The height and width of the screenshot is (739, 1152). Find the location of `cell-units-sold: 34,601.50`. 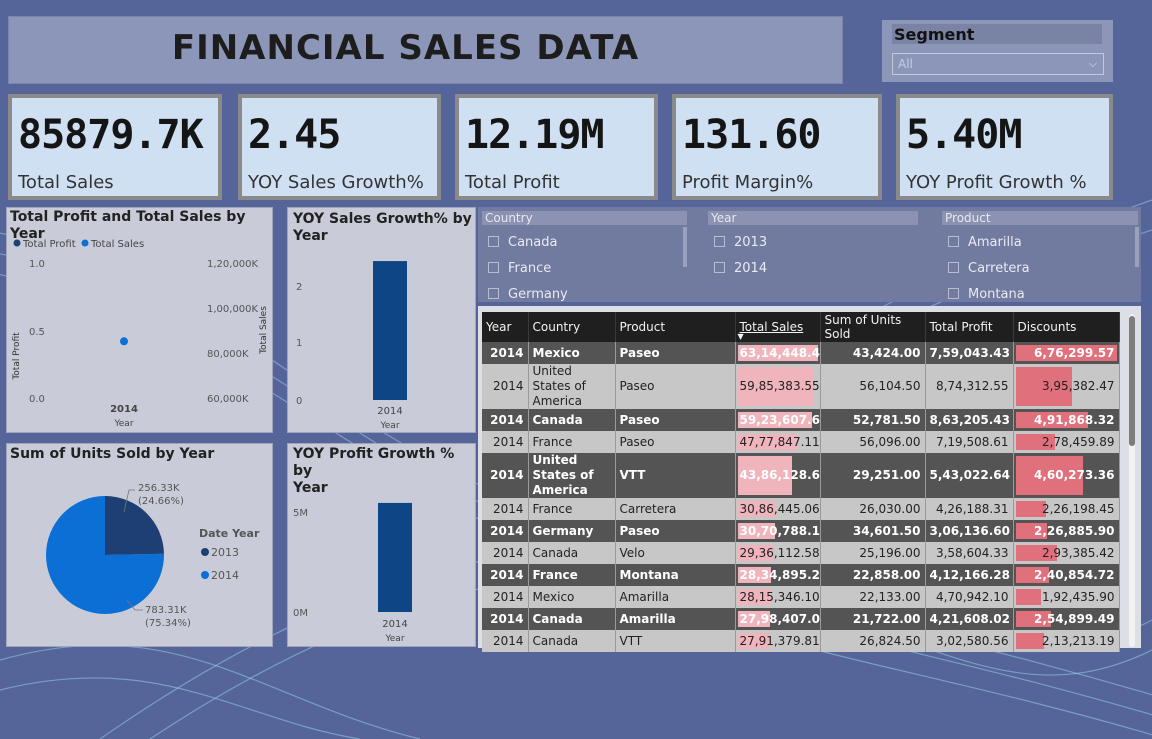

cell-units-sold: 34,601.50 is located at coordinates (873, 531).